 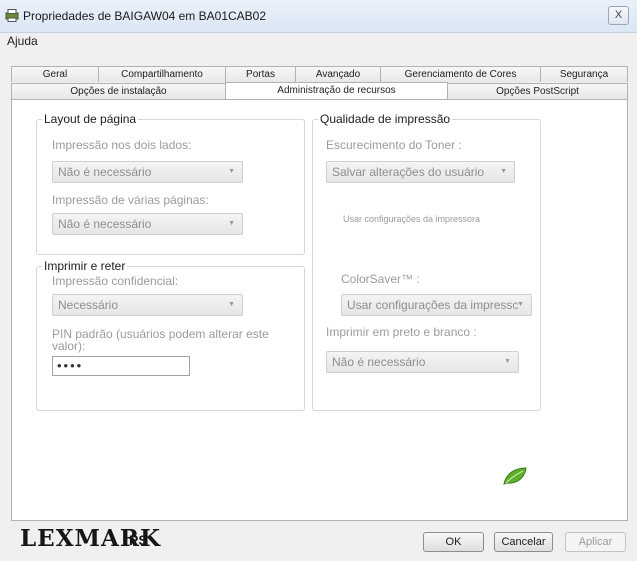 What do you see at coordinates (412, 219) in the screenshot?
I see `printer-settings-note: Usar configurações da impressora` at bounding box center [412, 219].